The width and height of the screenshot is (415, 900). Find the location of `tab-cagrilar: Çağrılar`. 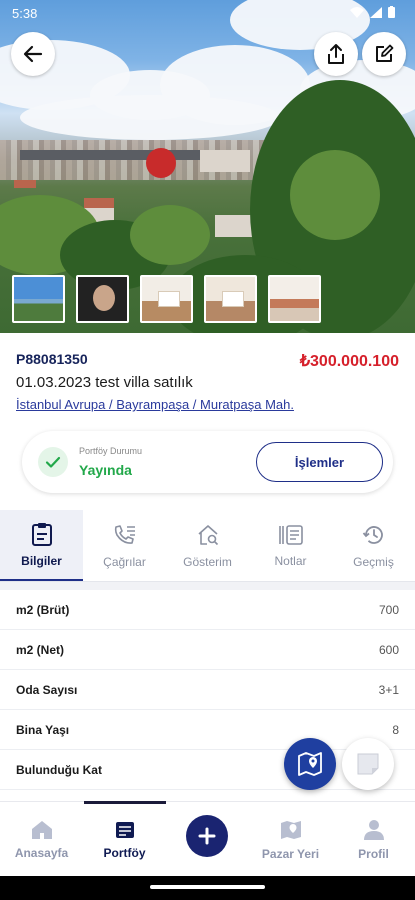

tab-cagrilar: Çağrılar is located at coordinates (124, 545).